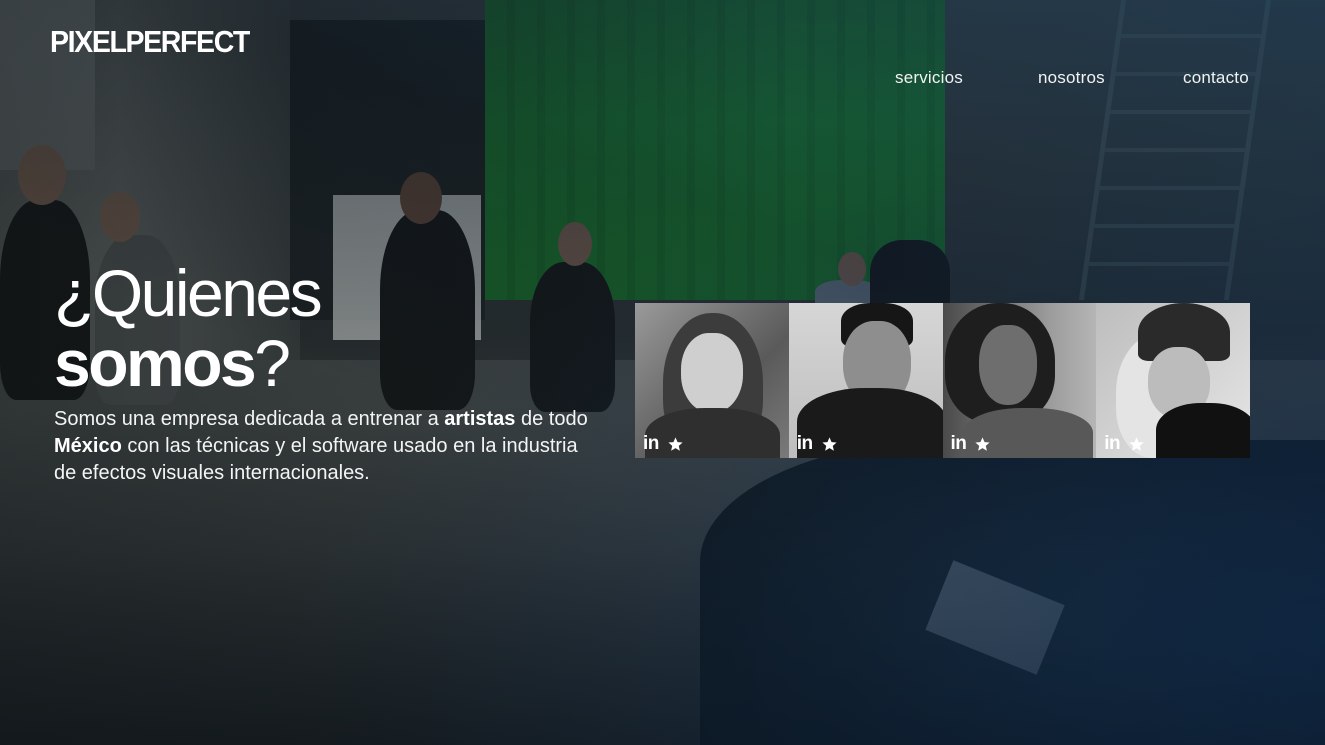 The height and width of the screenshot is (745, 1325). Describe the element at coordinates (150, 42) in the screenshot. I see `brand-logo: PIXELPERFECT` at that location.